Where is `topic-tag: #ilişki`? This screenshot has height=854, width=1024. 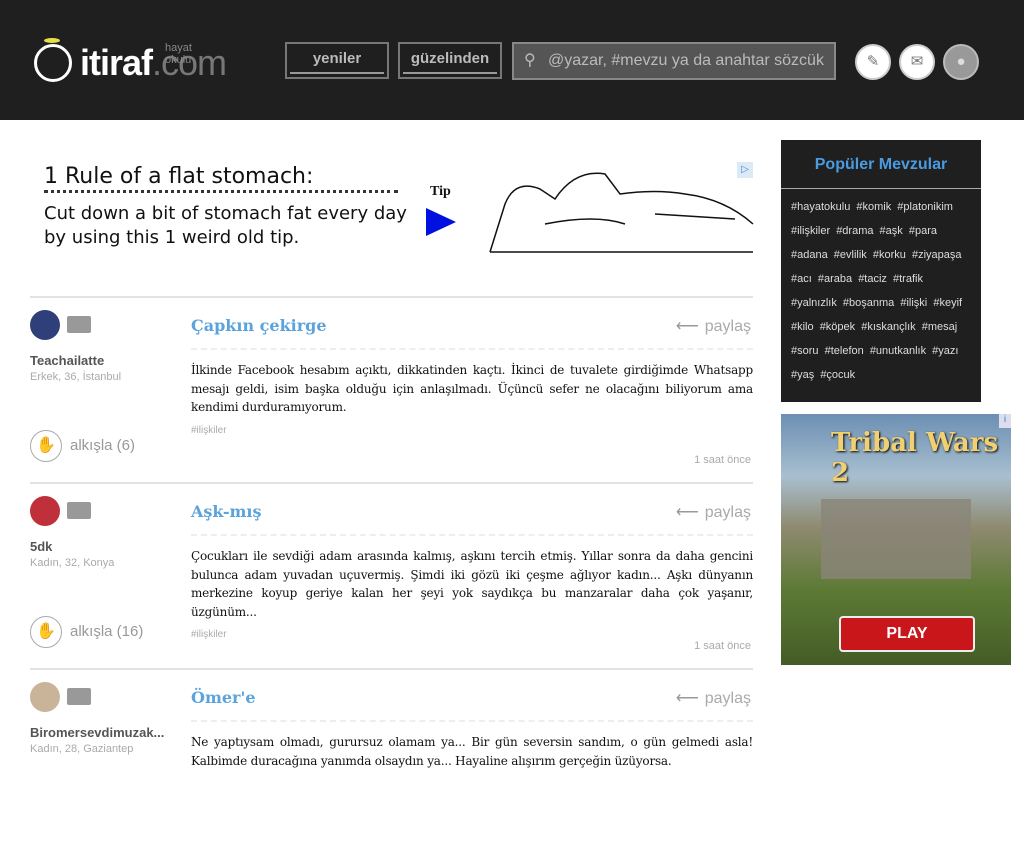 topic-tag: #ilişki is located at coordinates (913, 303).